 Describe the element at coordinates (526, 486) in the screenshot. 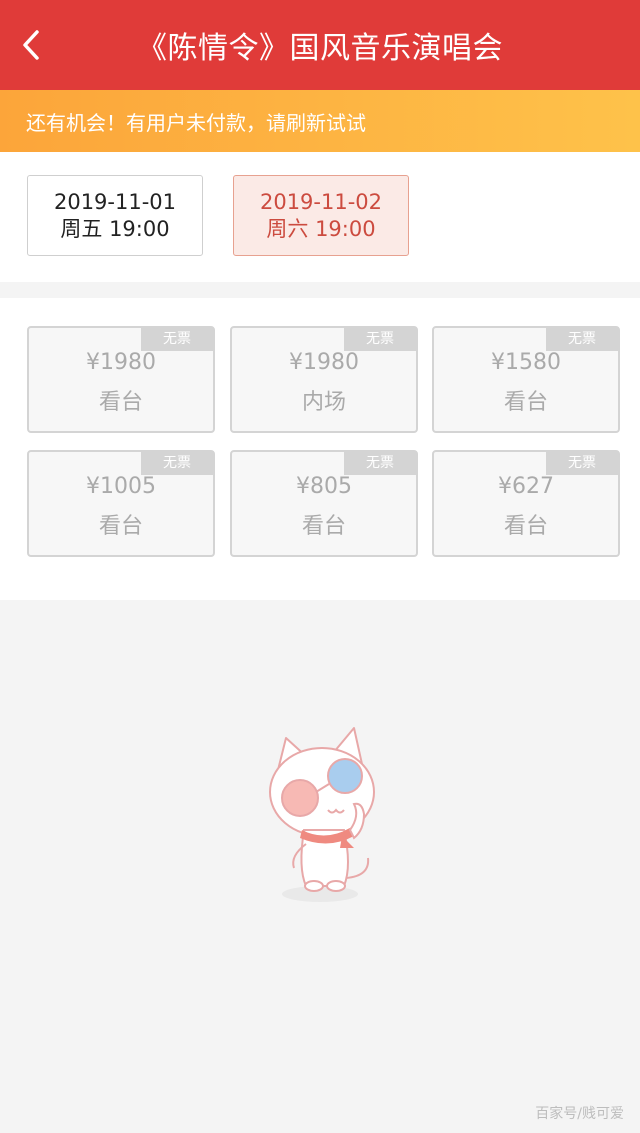

I see `ticket-price: ¥627` at that location.